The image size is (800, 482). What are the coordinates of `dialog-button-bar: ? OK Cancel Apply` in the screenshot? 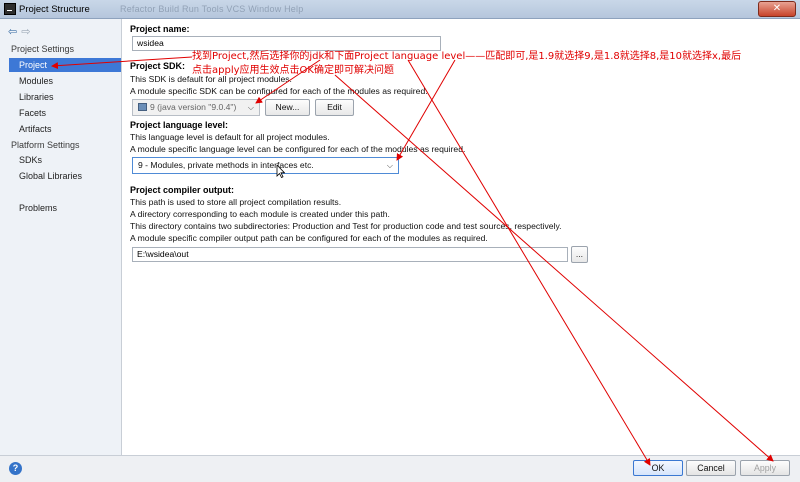 It's located at (400, 468).